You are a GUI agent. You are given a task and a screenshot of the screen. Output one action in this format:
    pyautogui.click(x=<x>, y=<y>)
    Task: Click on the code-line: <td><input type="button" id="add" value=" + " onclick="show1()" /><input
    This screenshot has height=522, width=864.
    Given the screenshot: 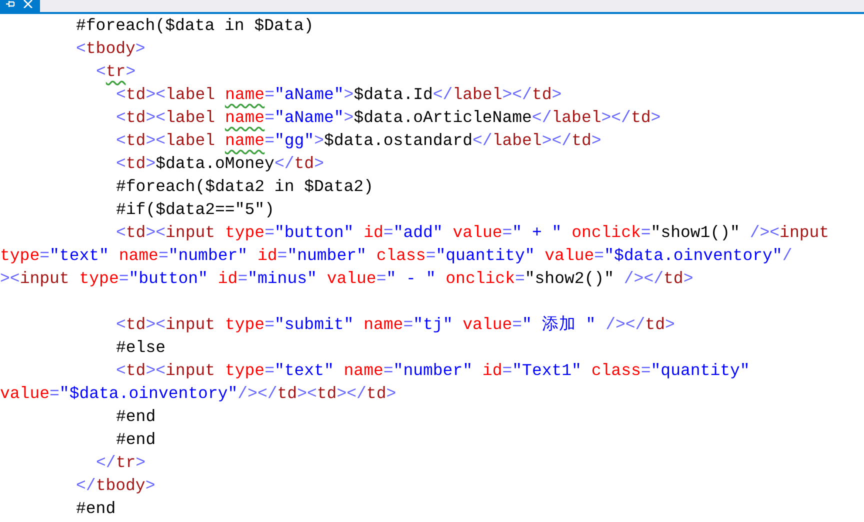 What is the action you would take?
    pyautogui.click(x=473, y=233)
    